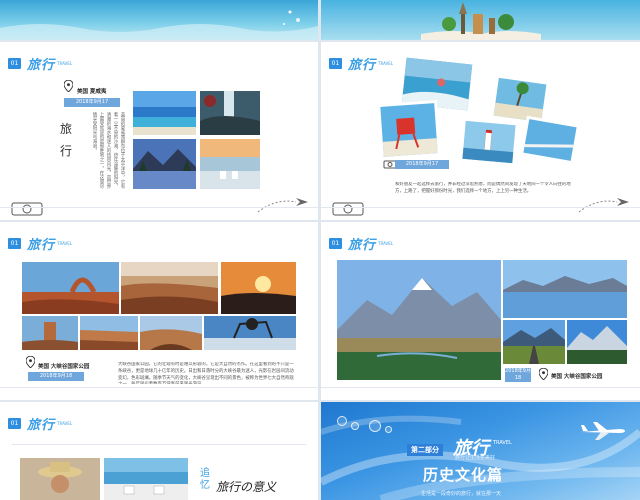  Describe the element at coordinates (205, 479) in the screenshot. I see `memories-heading: 追忆` at that location.